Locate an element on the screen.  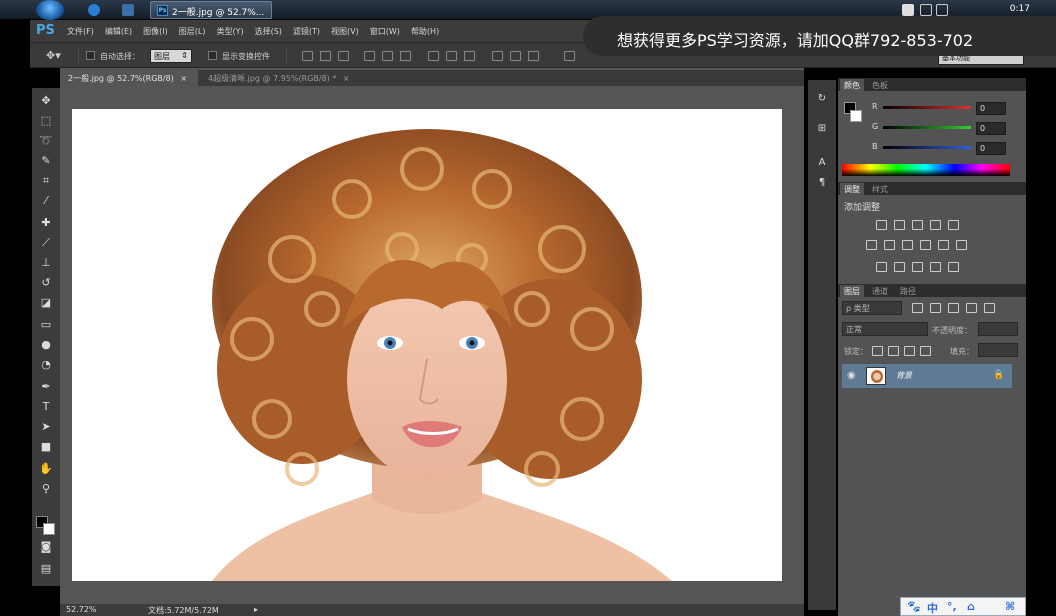
filter-shape-icon is located at coordinates (971, 308).